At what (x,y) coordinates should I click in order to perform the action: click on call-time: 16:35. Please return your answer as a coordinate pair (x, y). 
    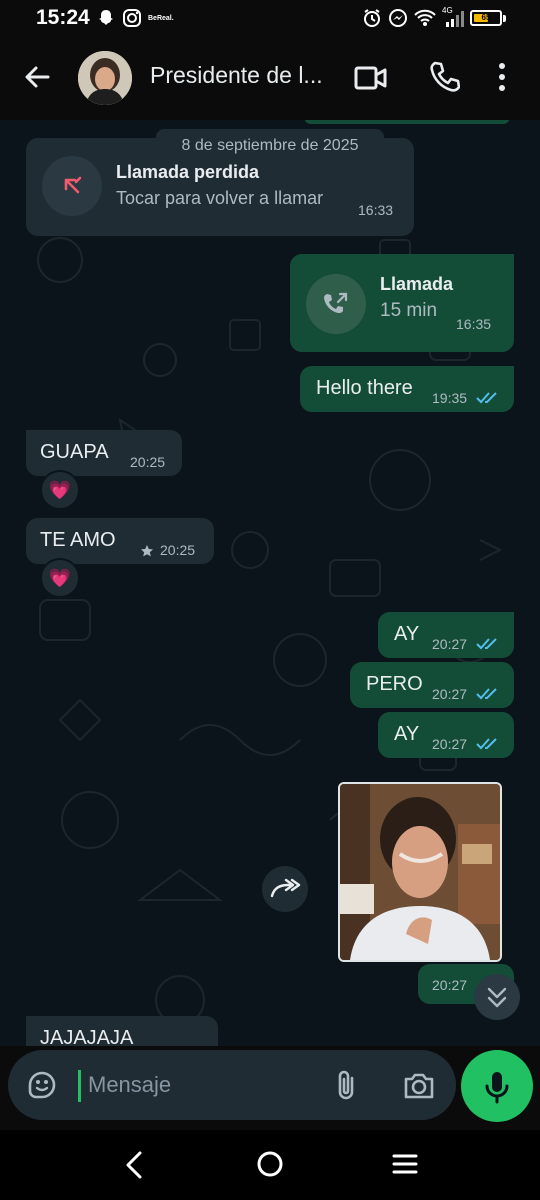
    Looking at the image, I should click on (474, 324).